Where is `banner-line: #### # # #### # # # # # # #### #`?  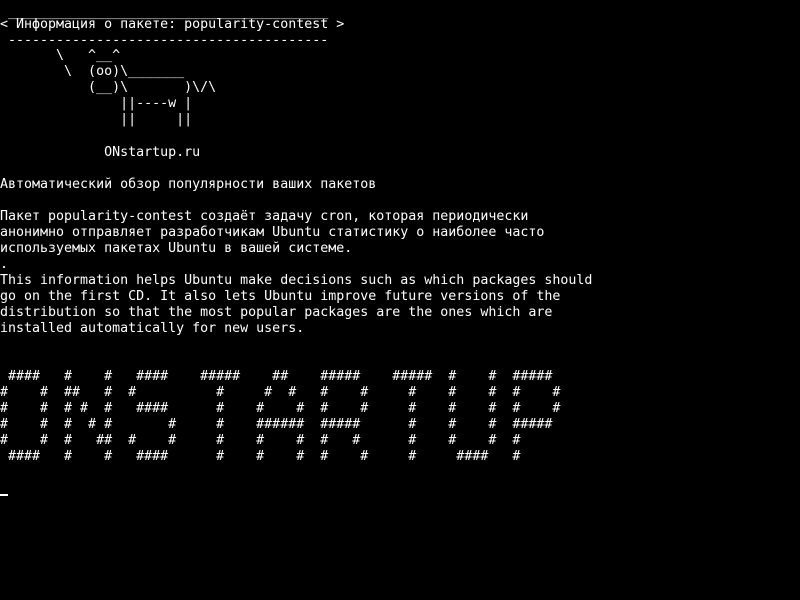
banner-line: #### # # #### # # # # # # #### # is located at coordinates (260, 456).